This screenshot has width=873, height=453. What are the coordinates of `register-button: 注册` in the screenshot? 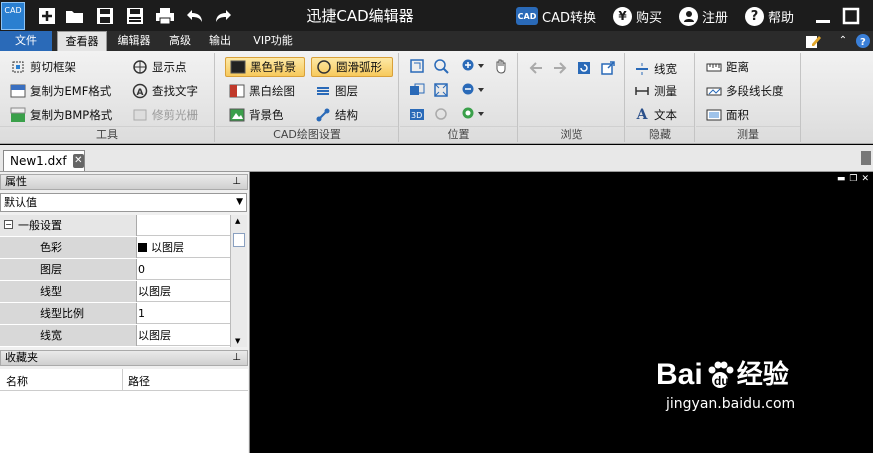 It's located at (703, 16).